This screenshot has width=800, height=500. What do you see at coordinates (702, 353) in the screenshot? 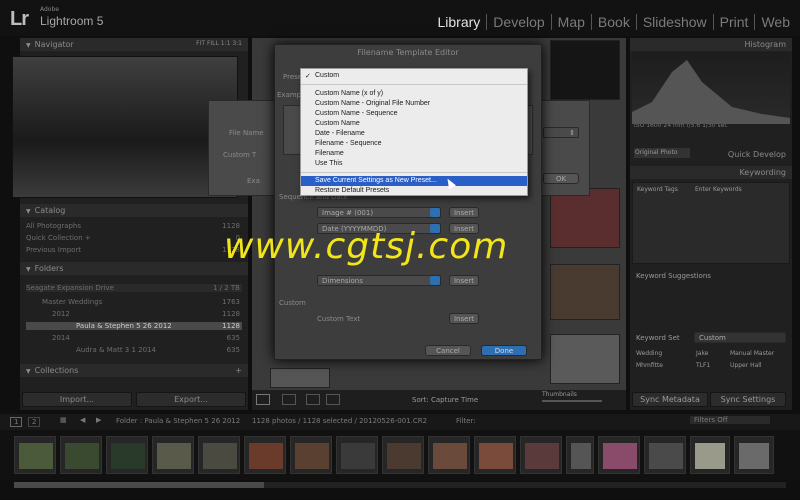
I see `keyword-chip: Jake` at bounding box center [702, 353].